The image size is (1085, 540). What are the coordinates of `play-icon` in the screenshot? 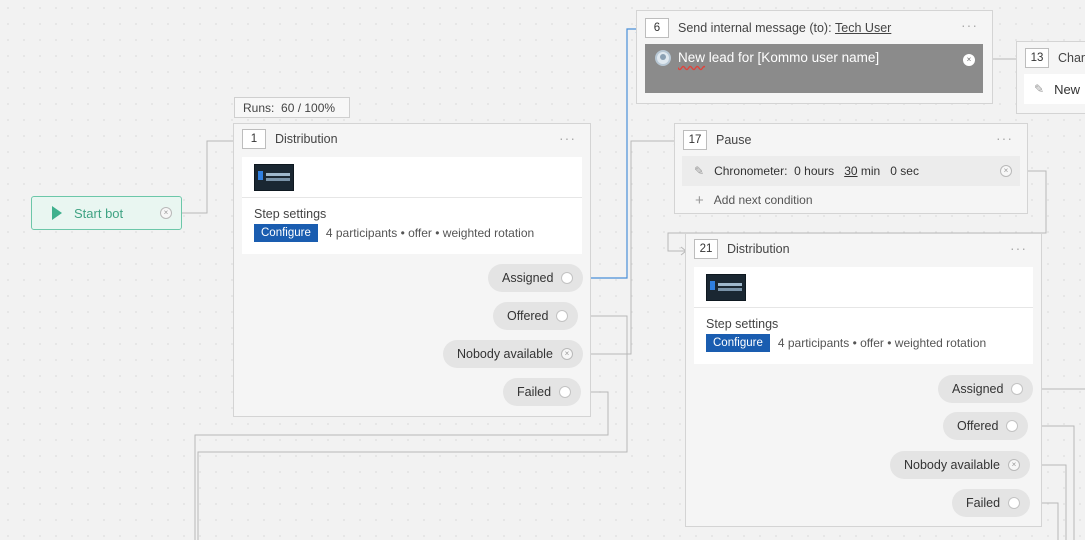 It's located at (57, 213).